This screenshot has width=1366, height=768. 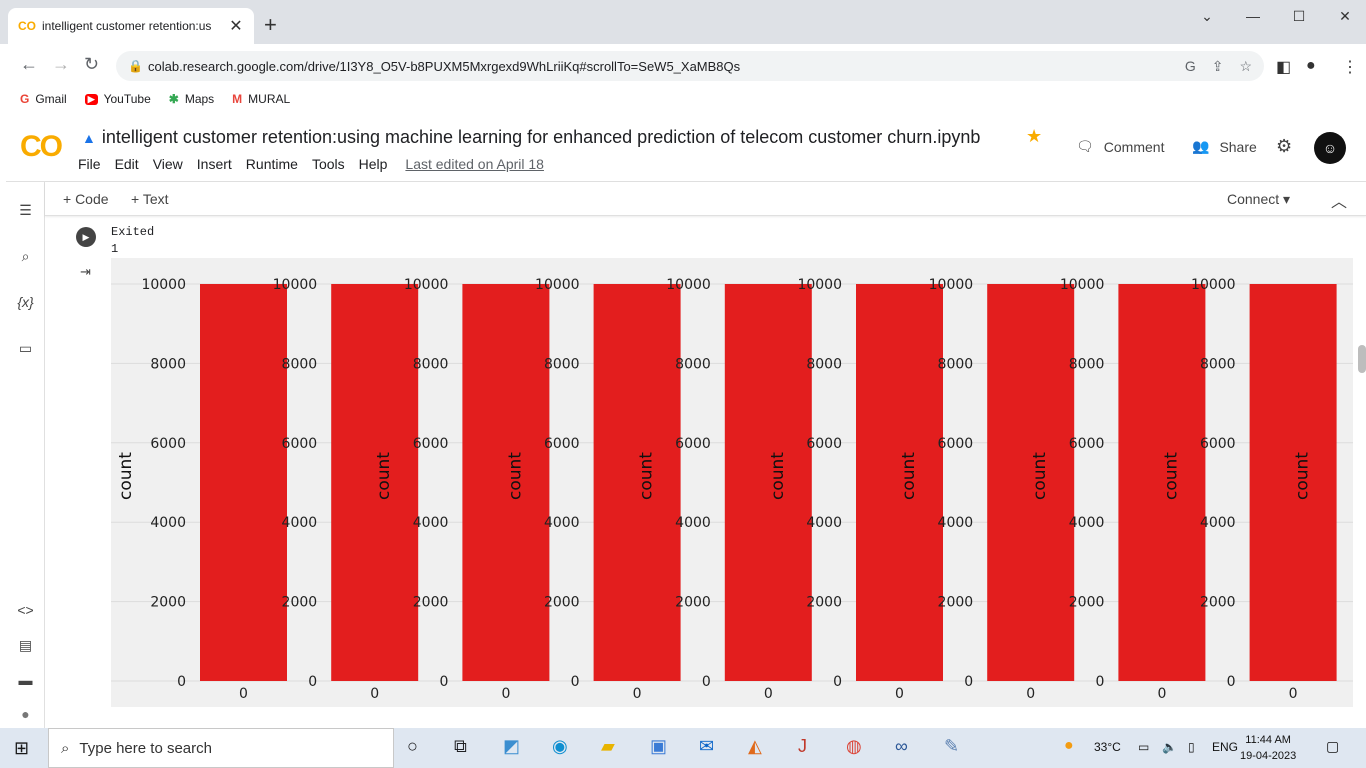 I want to click on window-controls: ⌄ — ☐ ✕, so click(x=1275, y=16).